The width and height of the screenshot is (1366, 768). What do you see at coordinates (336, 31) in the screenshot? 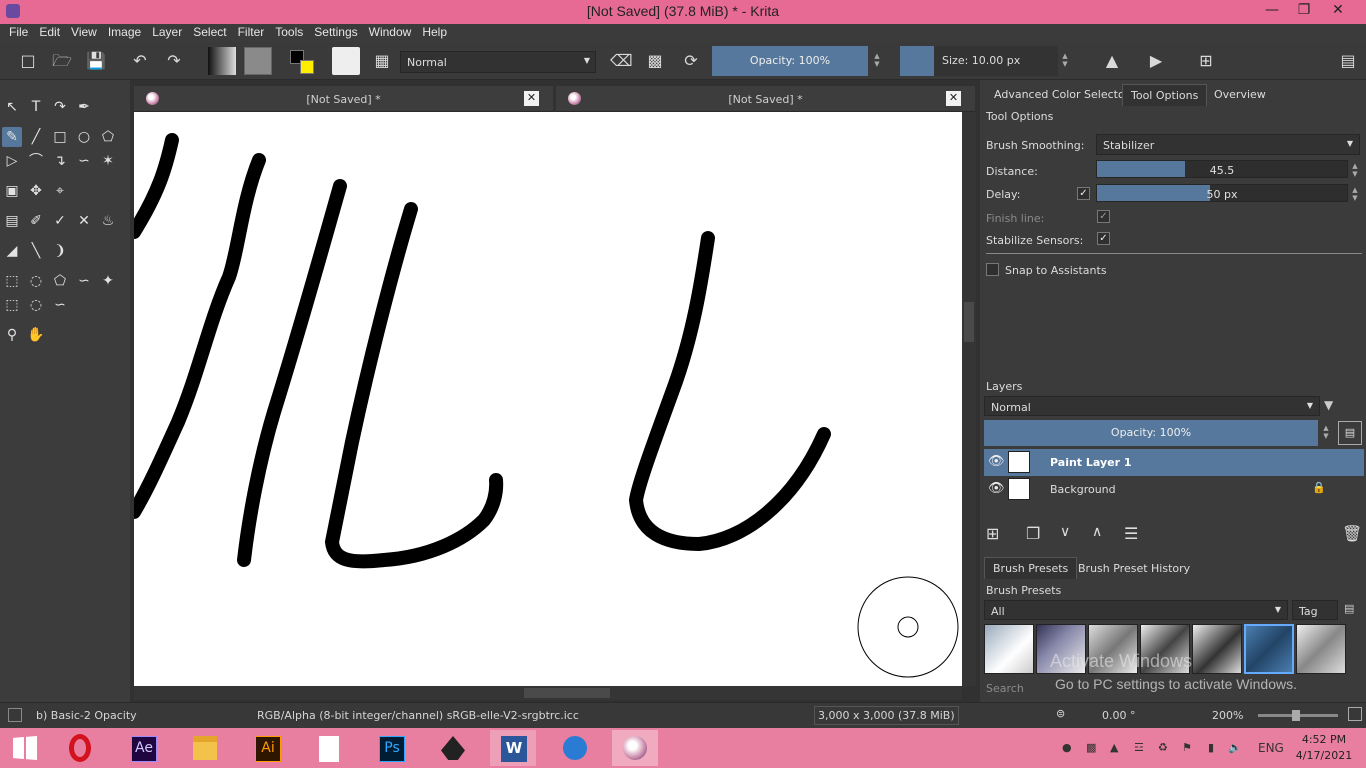
I see `menu-settings: Settings` at bounding box center [336, 31].